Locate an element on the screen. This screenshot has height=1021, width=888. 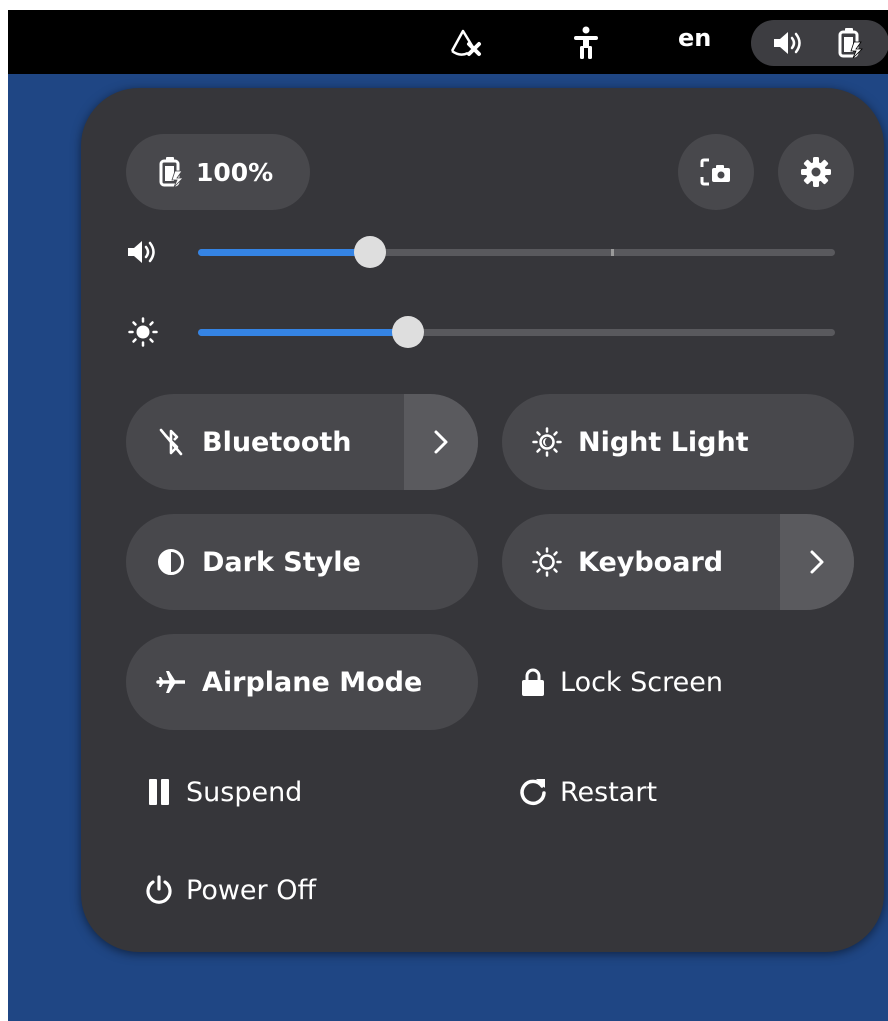
brightness-slider is located at coordinates (516, 332).